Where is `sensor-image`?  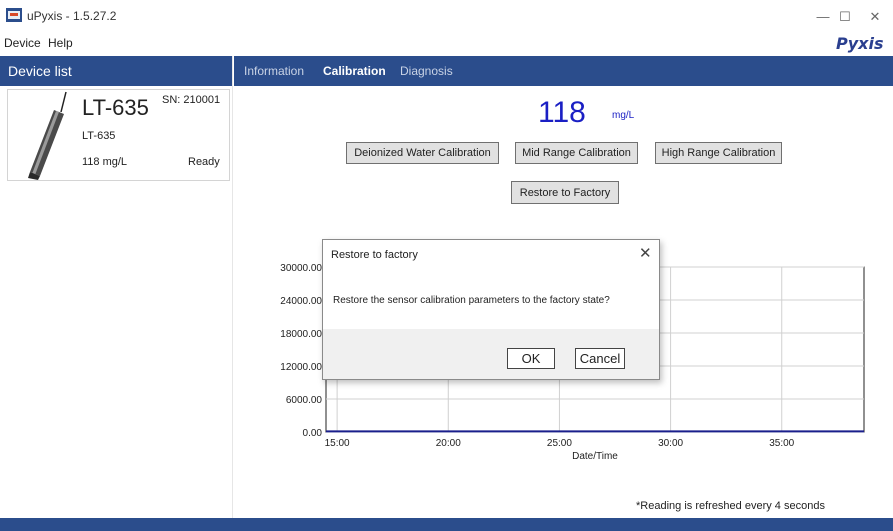
sensor-image is located at coordinates (47, 135).